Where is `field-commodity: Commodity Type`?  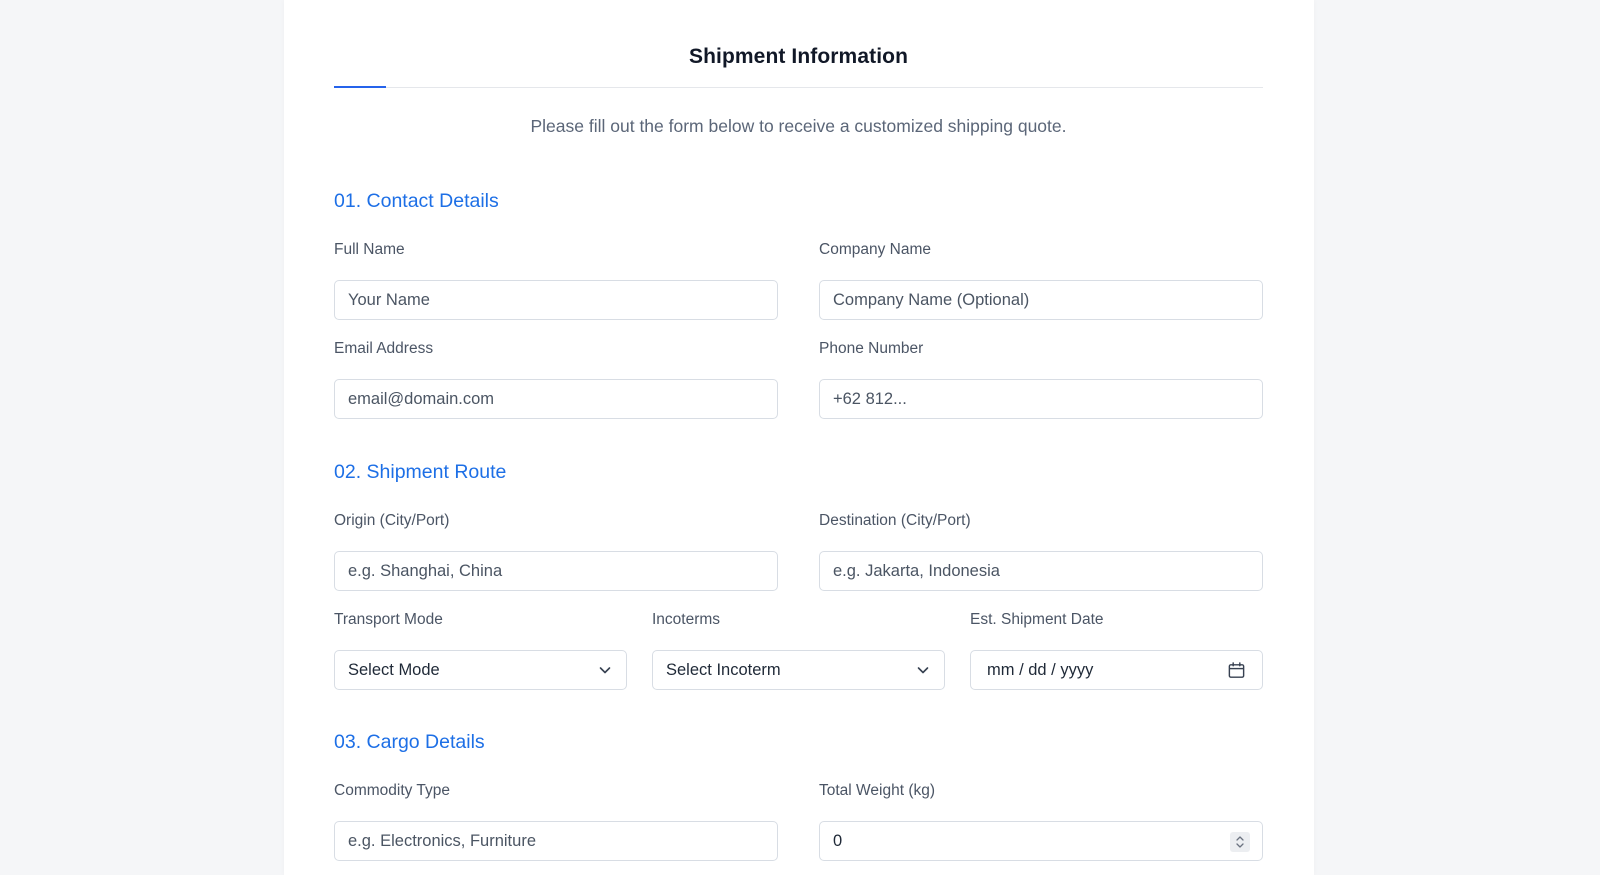 field-commodity: Commodity Type is located at coordinates (556, 820).